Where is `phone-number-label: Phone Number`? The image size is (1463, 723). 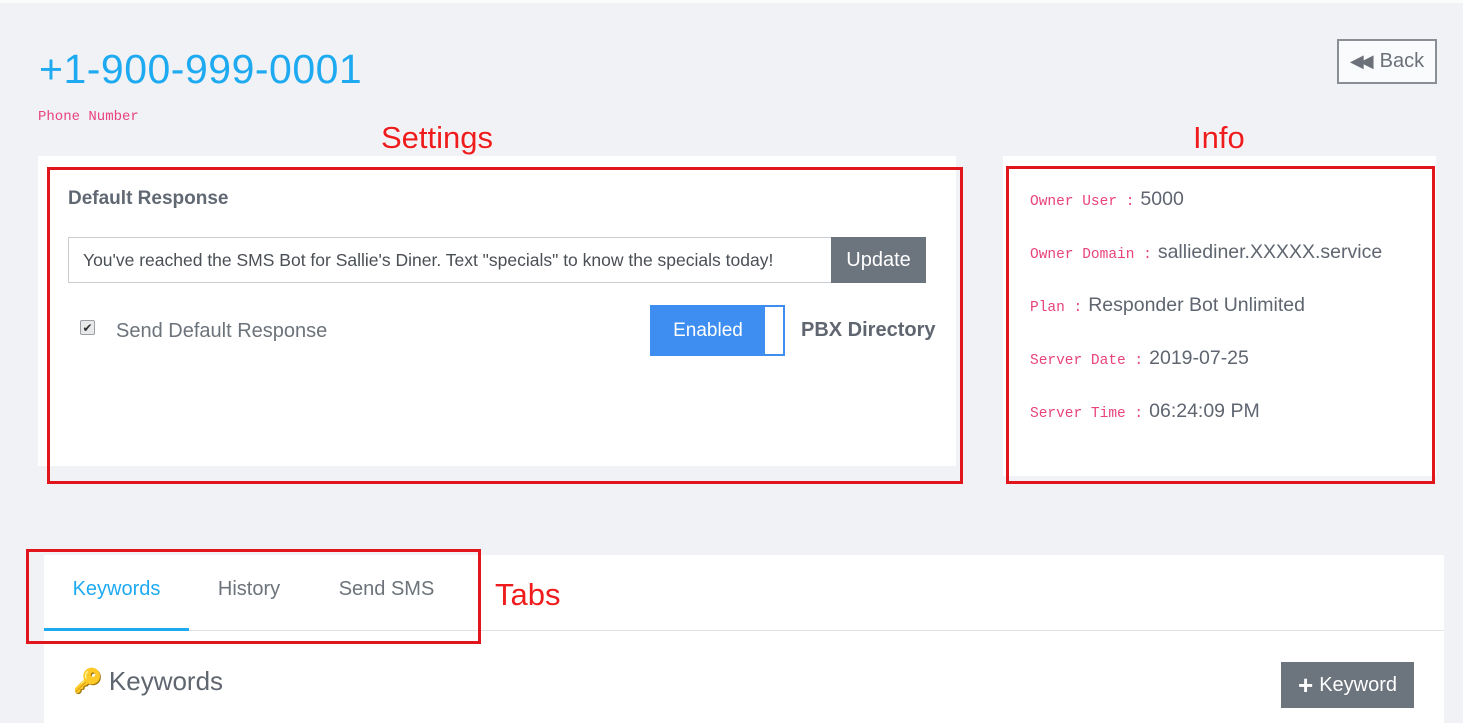 phone-number-label: Phone Number is located at coordinates (88, 117).